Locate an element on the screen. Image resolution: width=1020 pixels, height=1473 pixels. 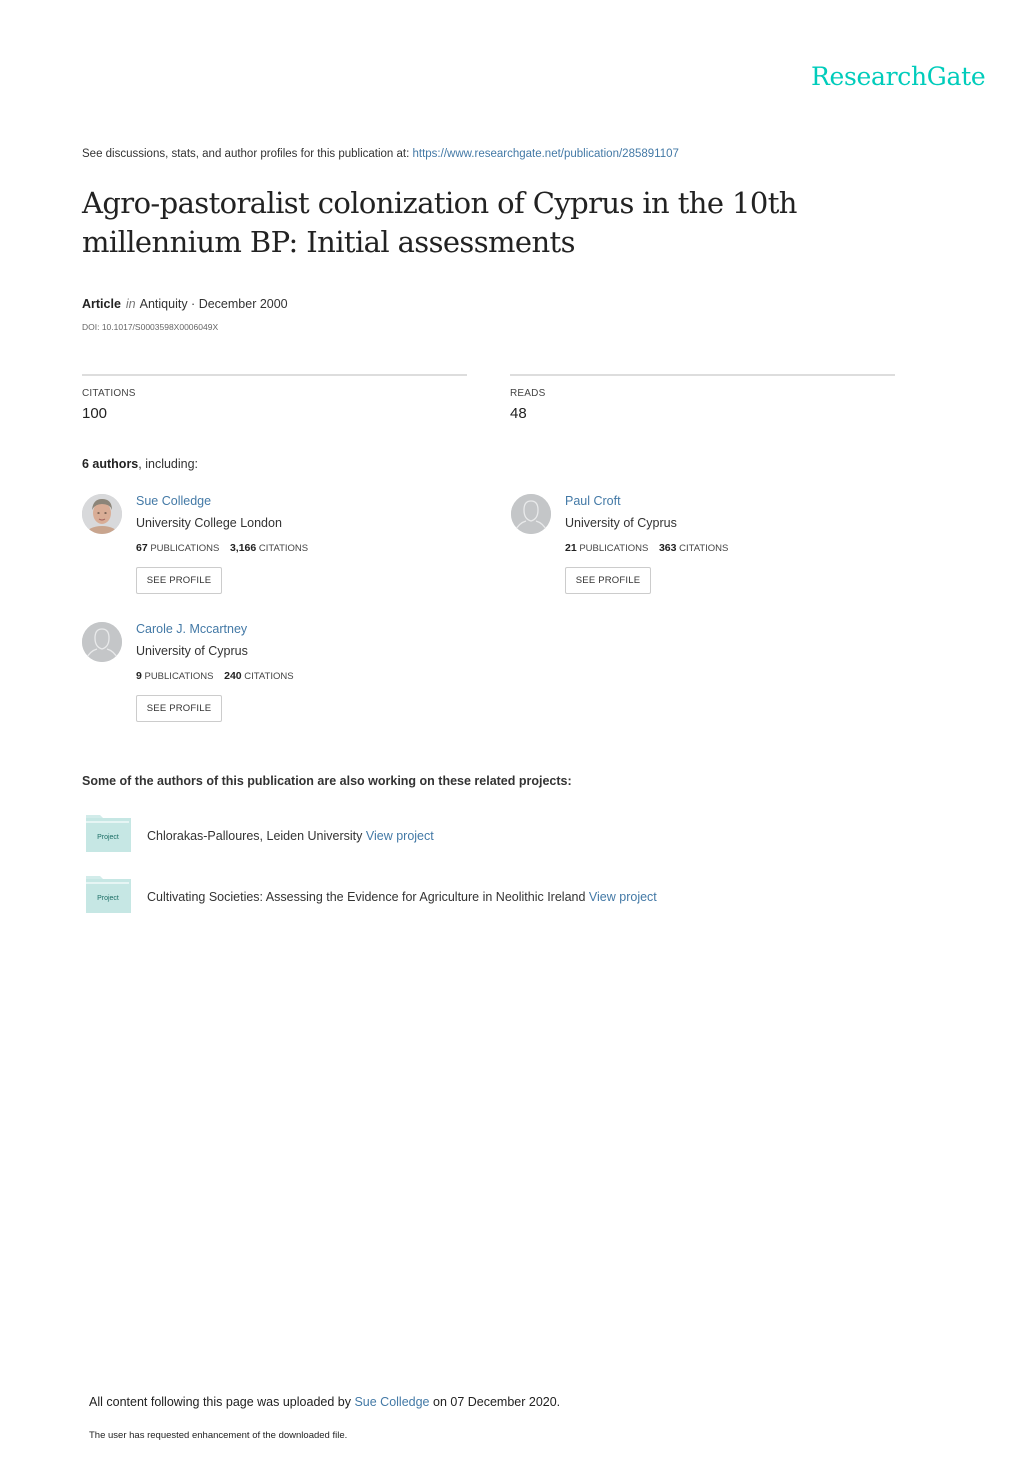
project-title: Chlorakas-Palloures, Leiden University is located at coordinates (255, 836).